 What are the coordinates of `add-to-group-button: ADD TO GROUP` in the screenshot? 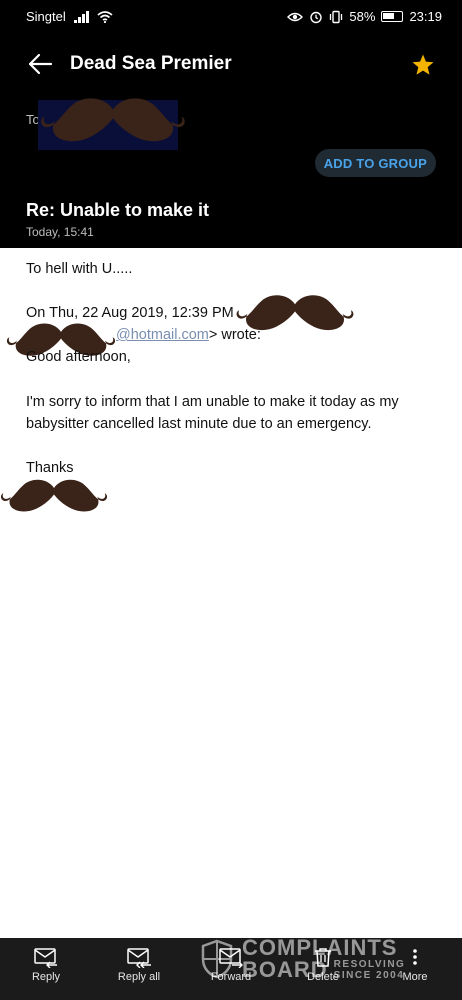 It's located at (375, 163).